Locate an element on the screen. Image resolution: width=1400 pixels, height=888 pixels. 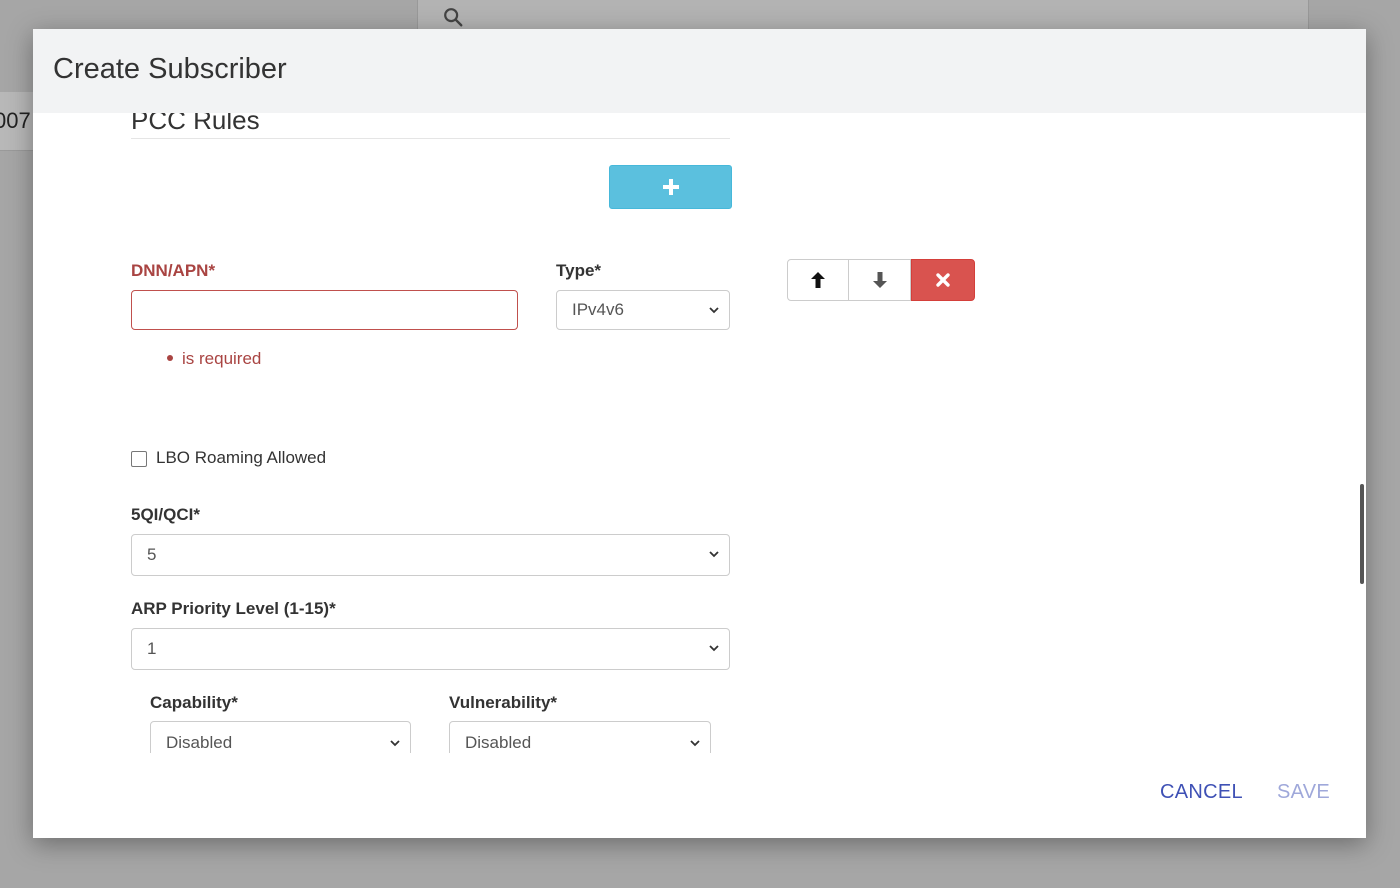
error-bullet is located at coordinates (170, 357).